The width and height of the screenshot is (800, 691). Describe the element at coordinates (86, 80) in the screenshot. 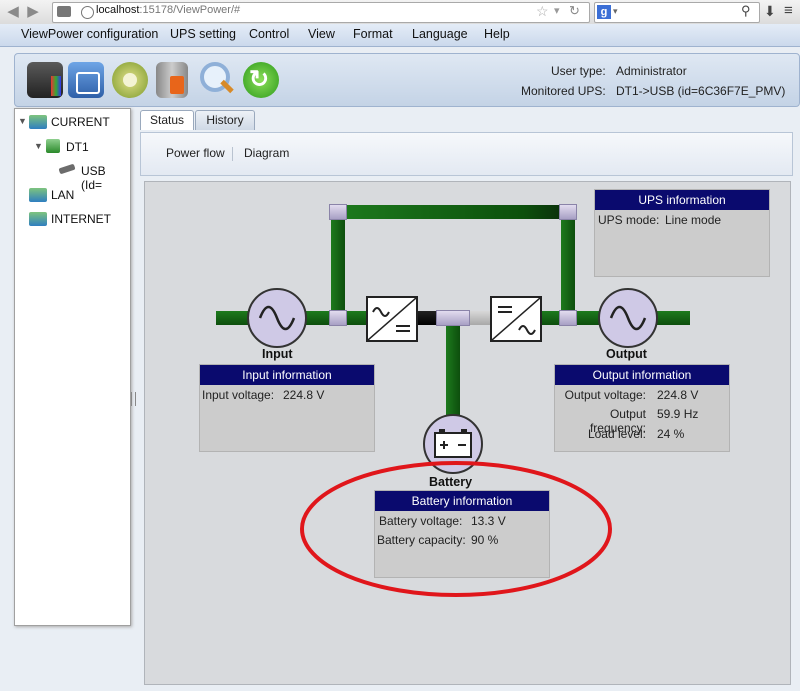

I see `settings-tools-icon` at that location.